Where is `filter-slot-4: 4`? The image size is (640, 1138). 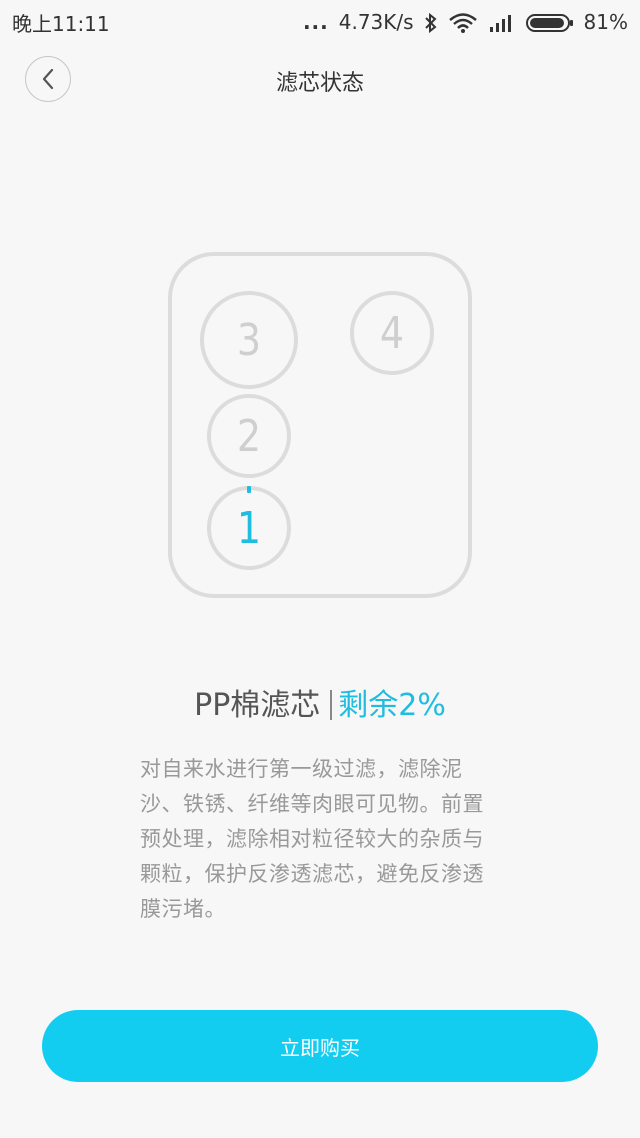
filter-slot-4: 4 is located at coordinates (392, 333).